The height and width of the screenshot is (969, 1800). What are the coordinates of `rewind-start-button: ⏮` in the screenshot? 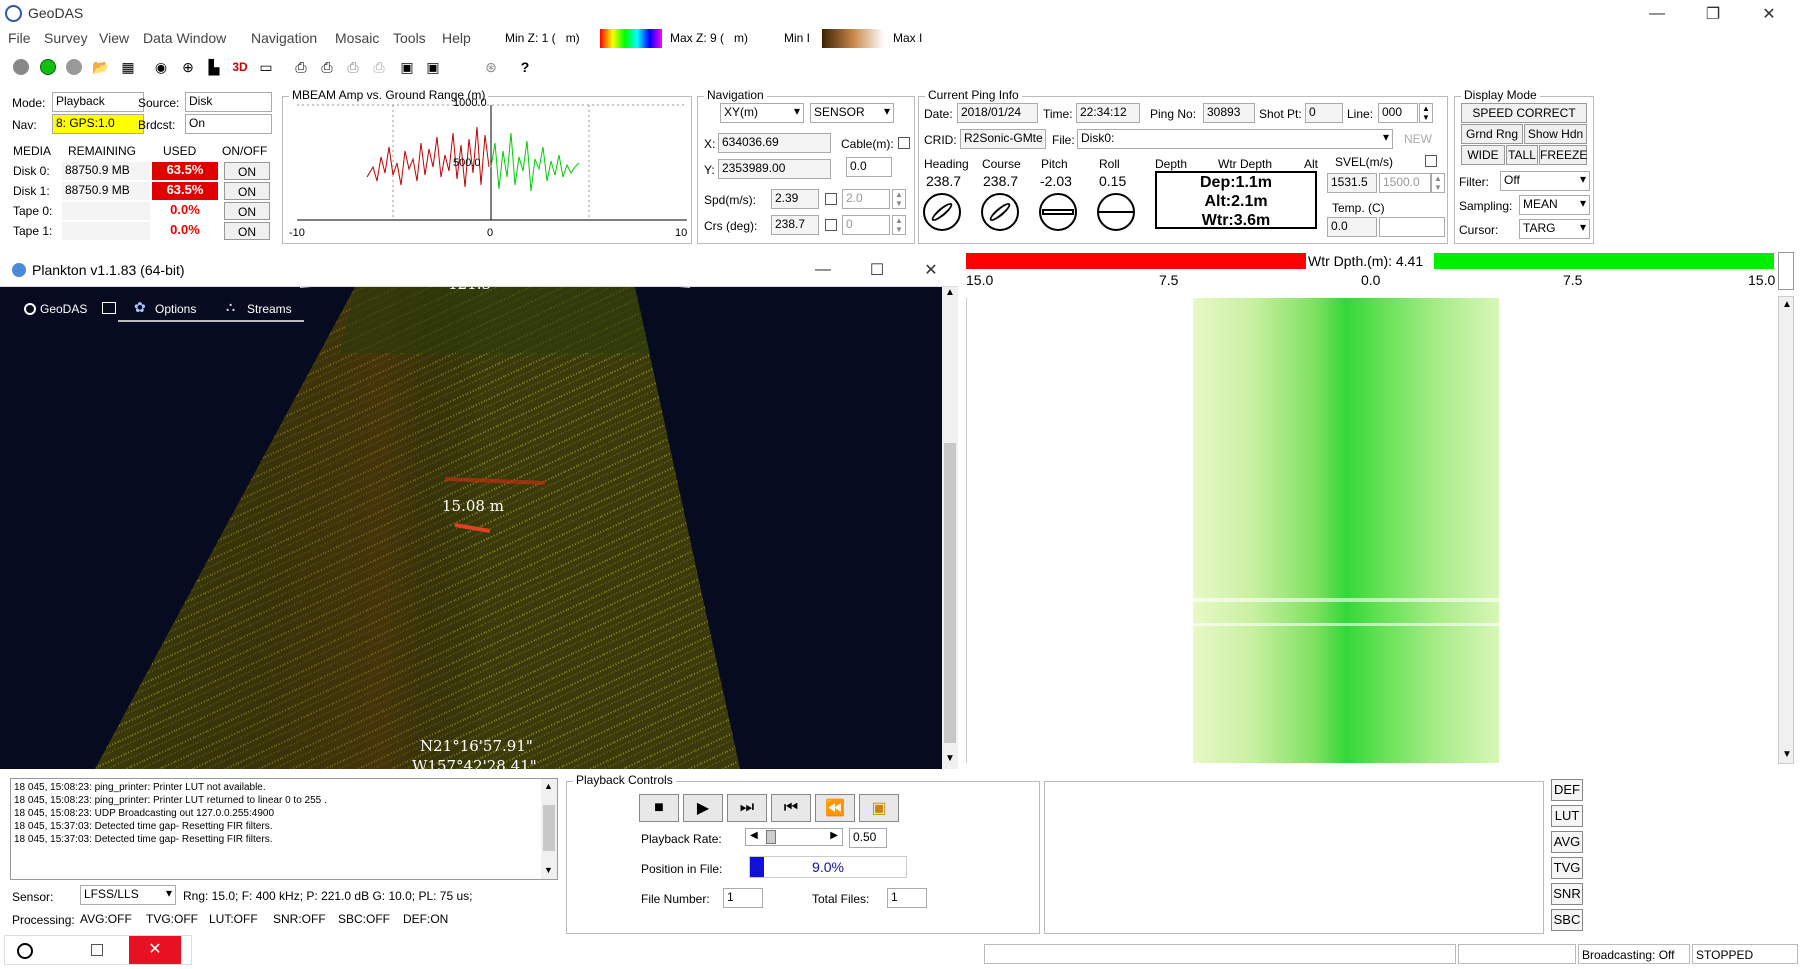 It's located at (791, 808).